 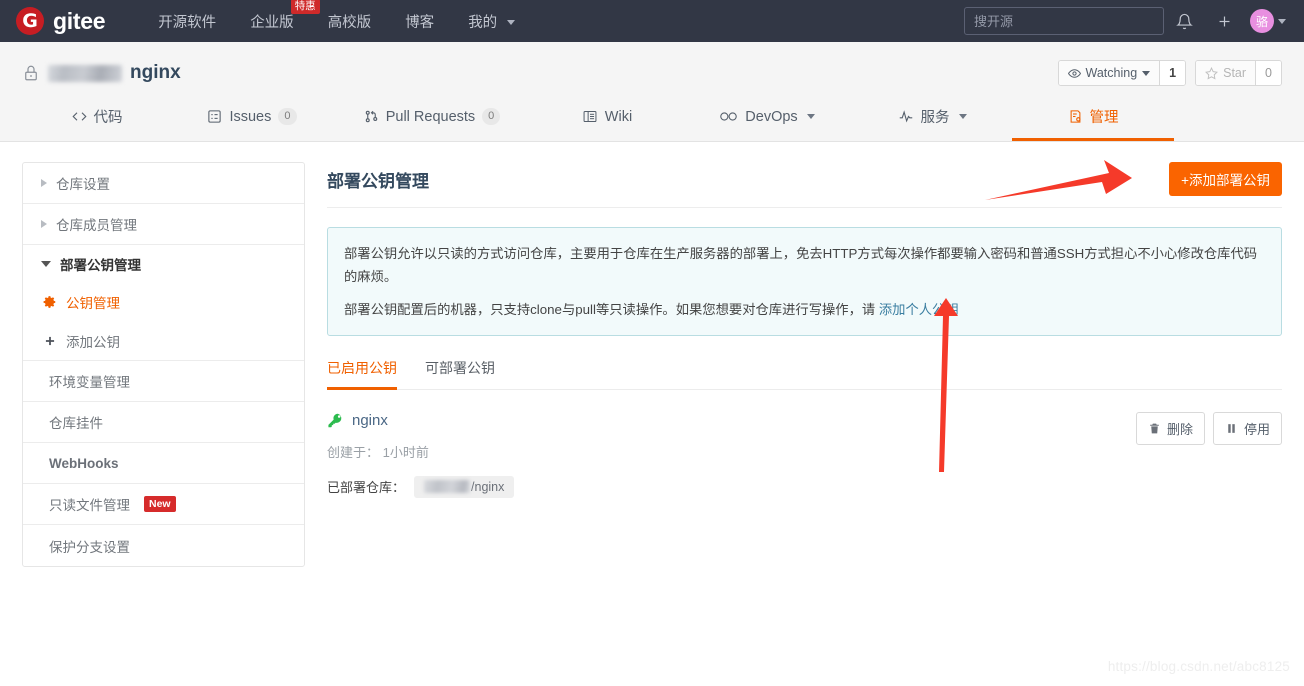 I want to click on gitee-logo-icon: G, so click(x=30, y=21).